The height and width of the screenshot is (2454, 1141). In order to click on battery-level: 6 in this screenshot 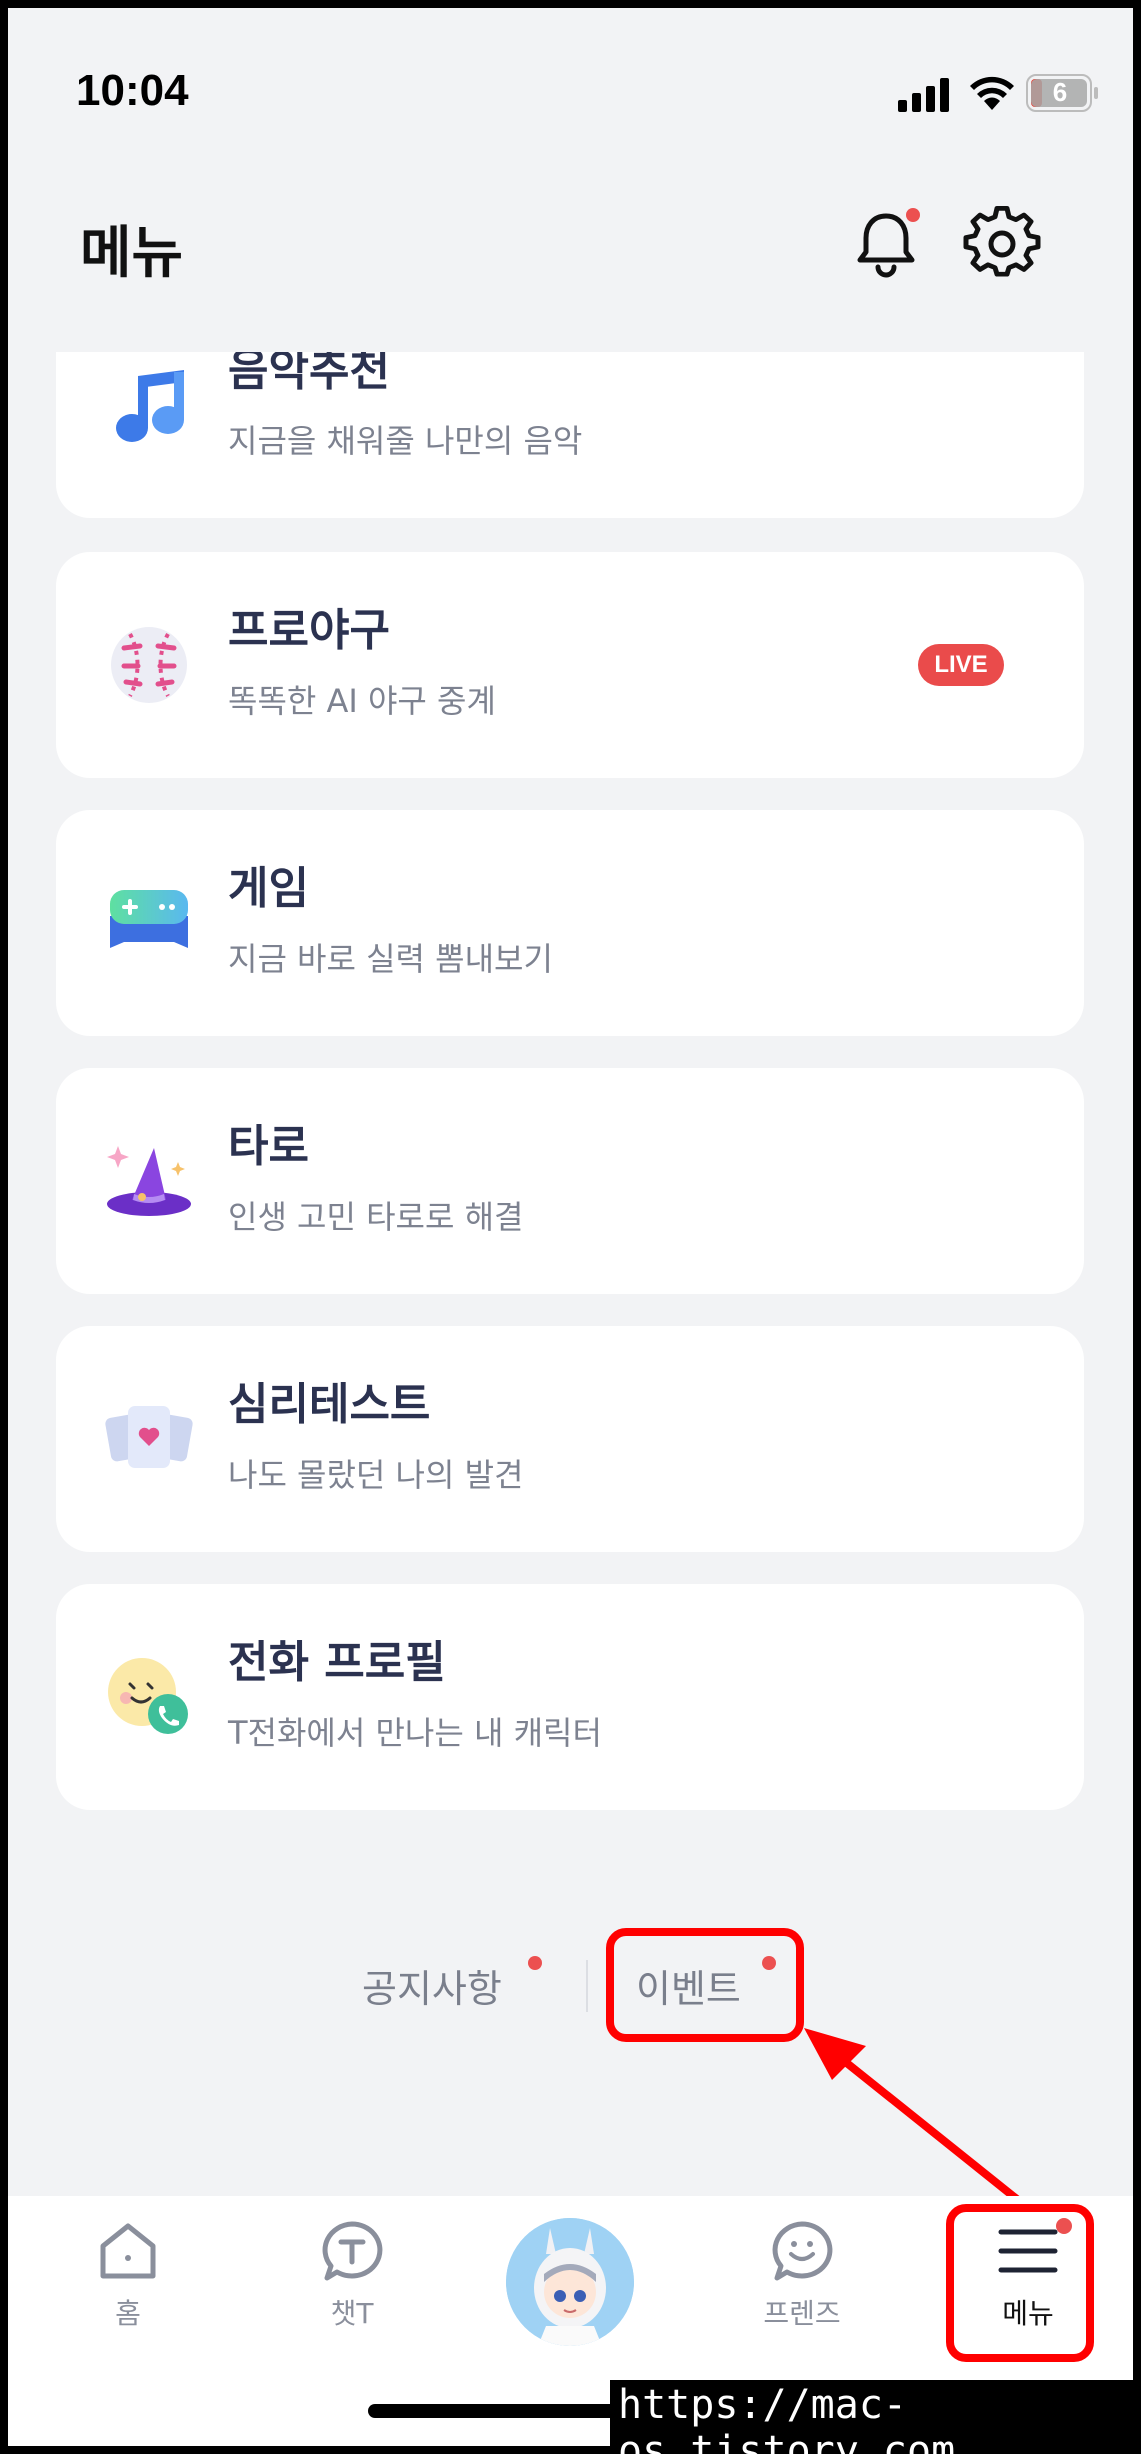, I will do `click(1060, 92)`.